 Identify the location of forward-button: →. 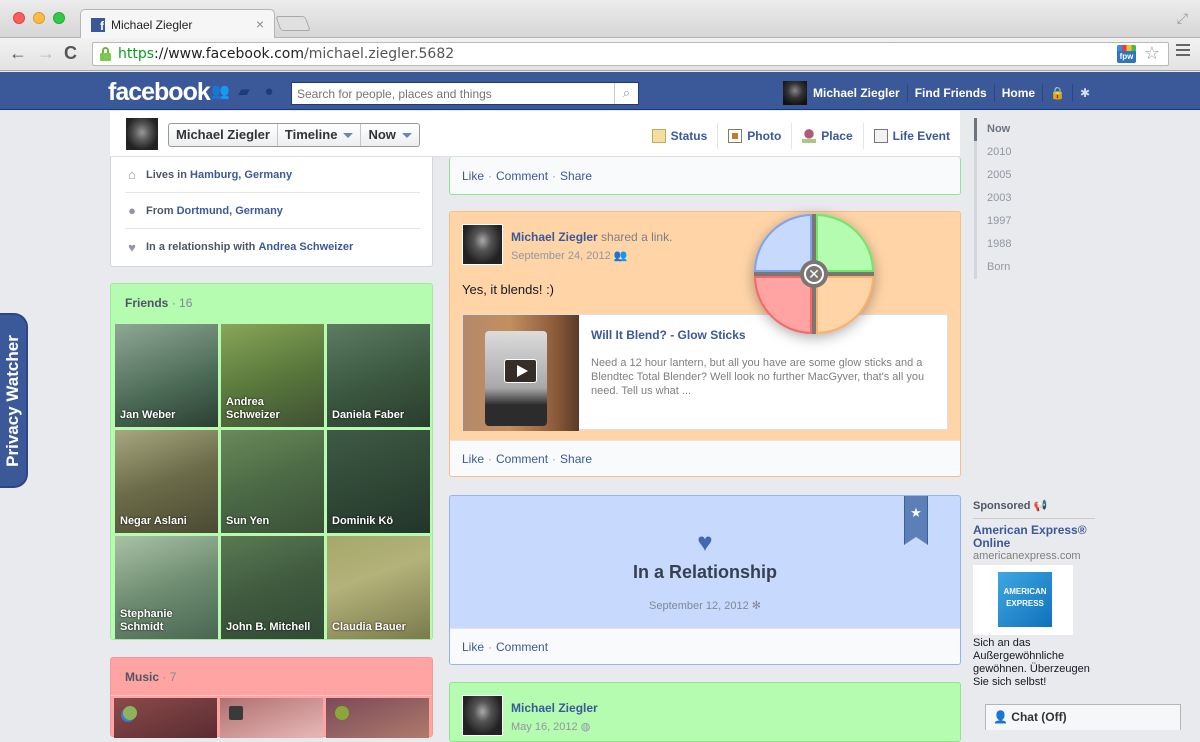
(46, 53).